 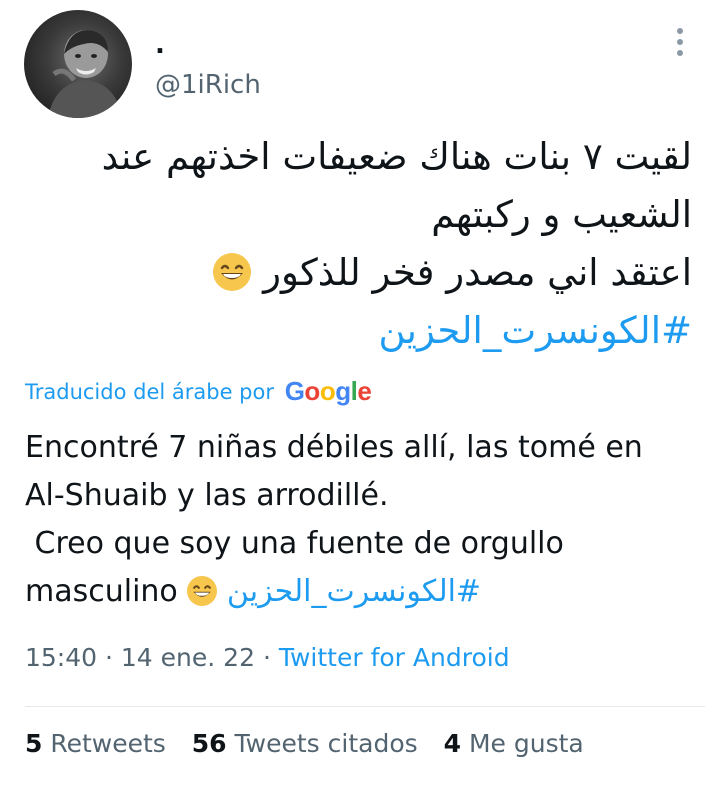 I want to click on translation-attribution-label: Traducido del árabe por, so click(x=149, y=392).